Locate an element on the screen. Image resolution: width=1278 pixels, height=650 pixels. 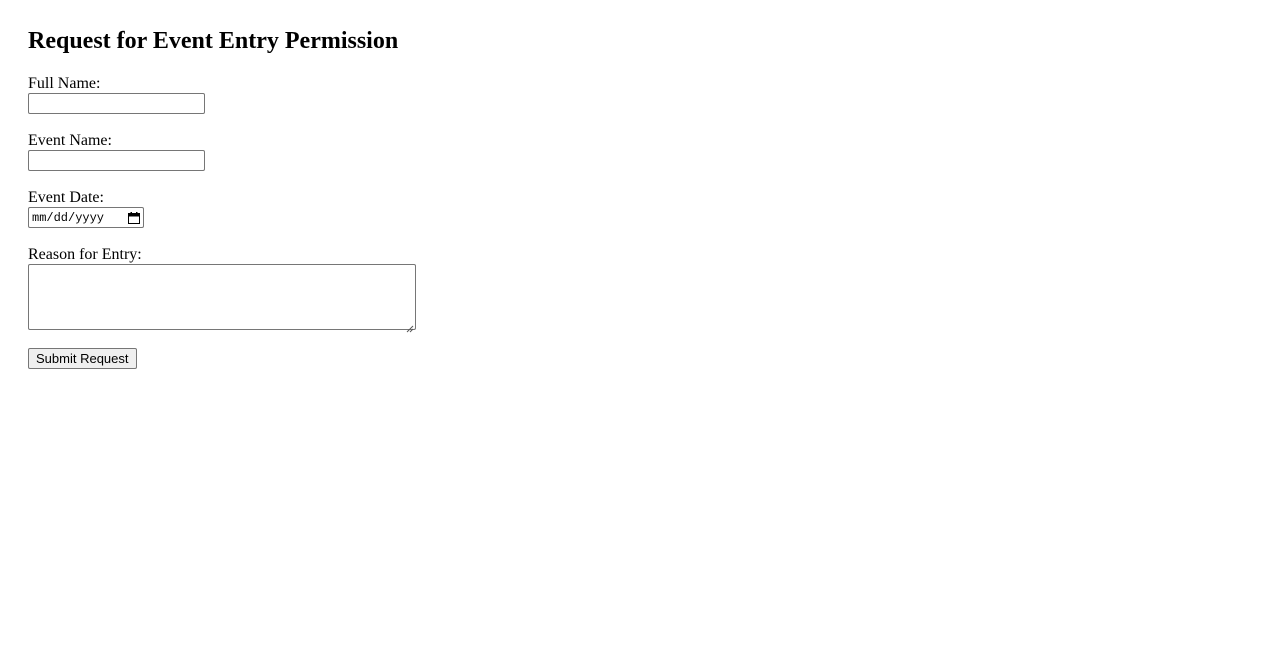
event-date-field-group: Event Date: mm/dd/yyyy is located at coordinates (86, 208).